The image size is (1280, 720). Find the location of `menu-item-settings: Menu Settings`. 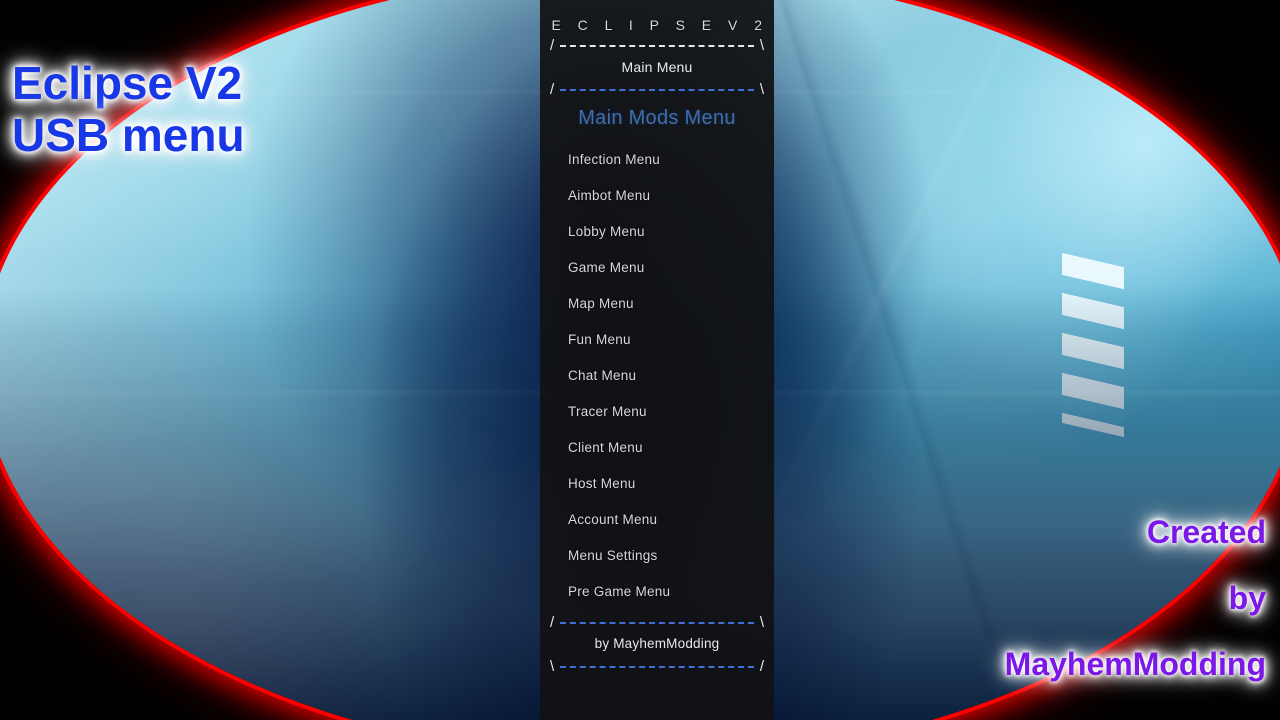

menu-item-settings: Menu Settings is located at coordinates (657, 556).